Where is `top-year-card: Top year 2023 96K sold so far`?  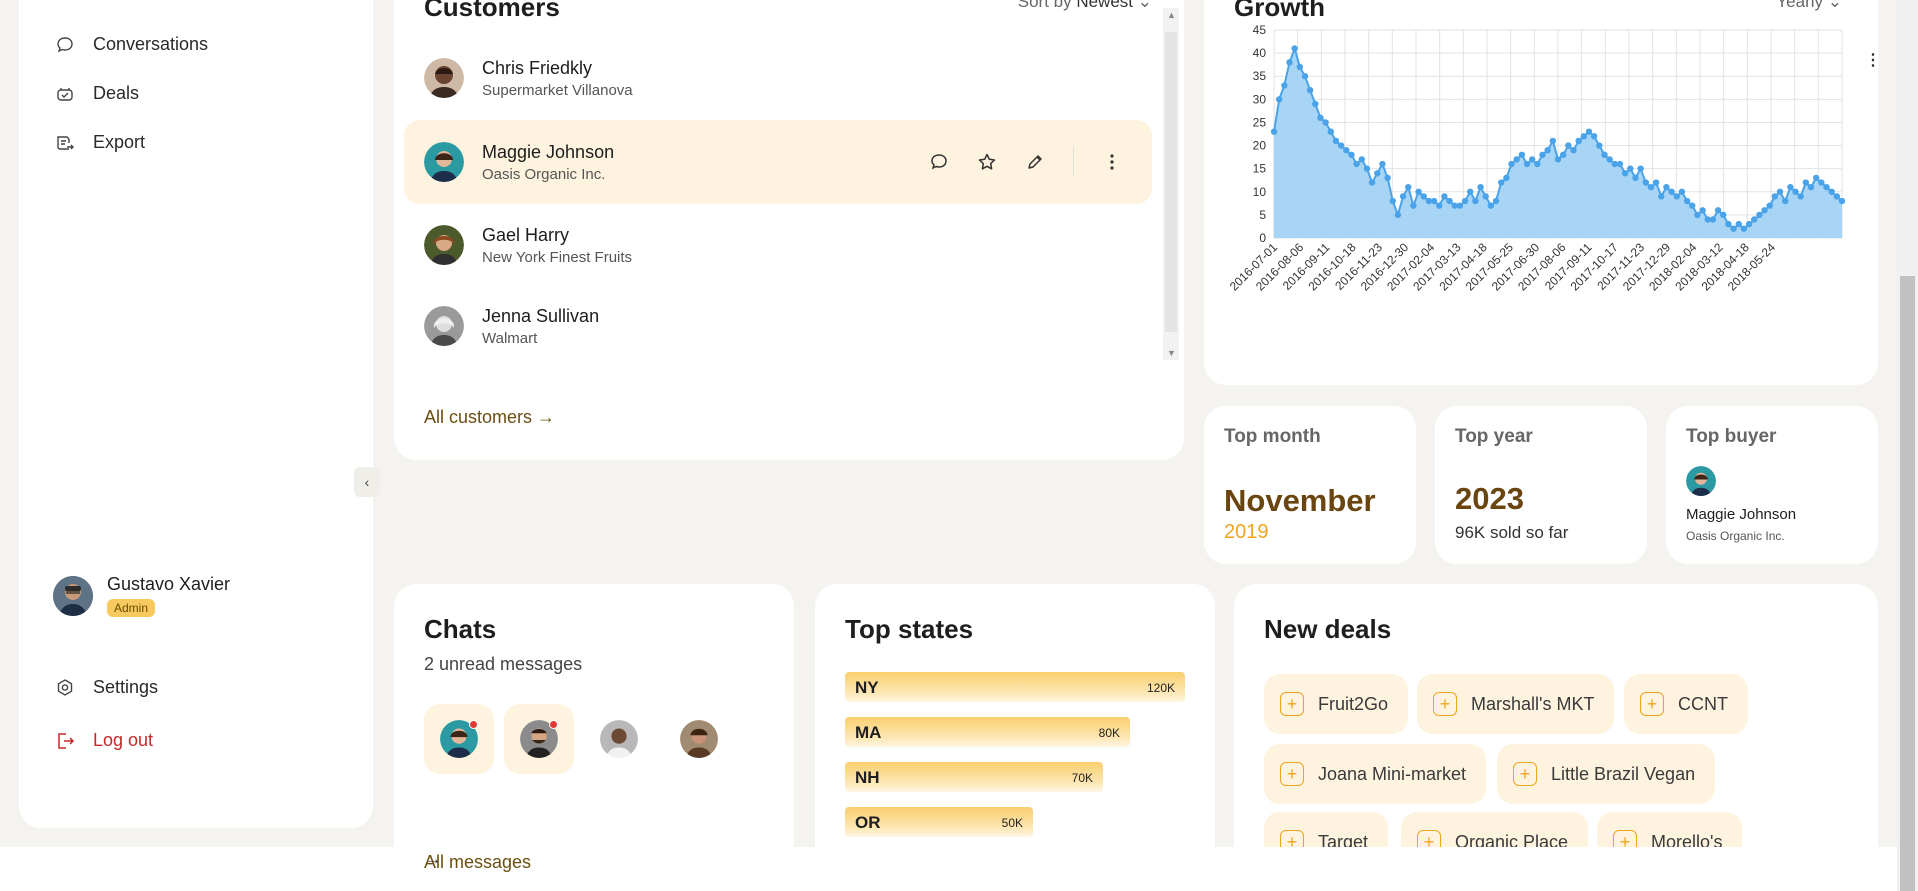
top-year-card: Top year 2023 96K sold so far is located at coordinates (1541, 485).